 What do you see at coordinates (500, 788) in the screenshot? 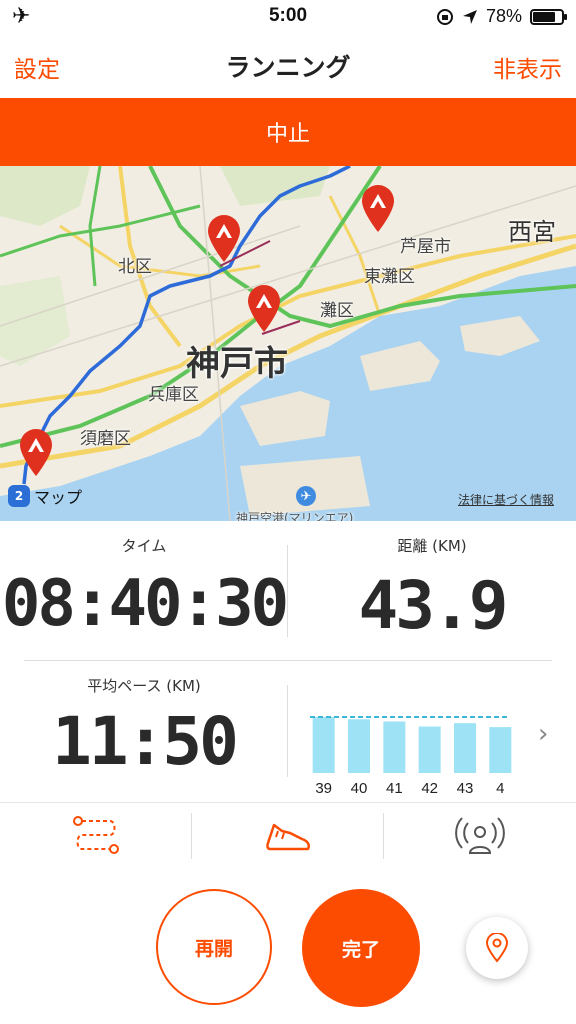
I see `chart-category-label: 4` at bounding box center [500, 788].